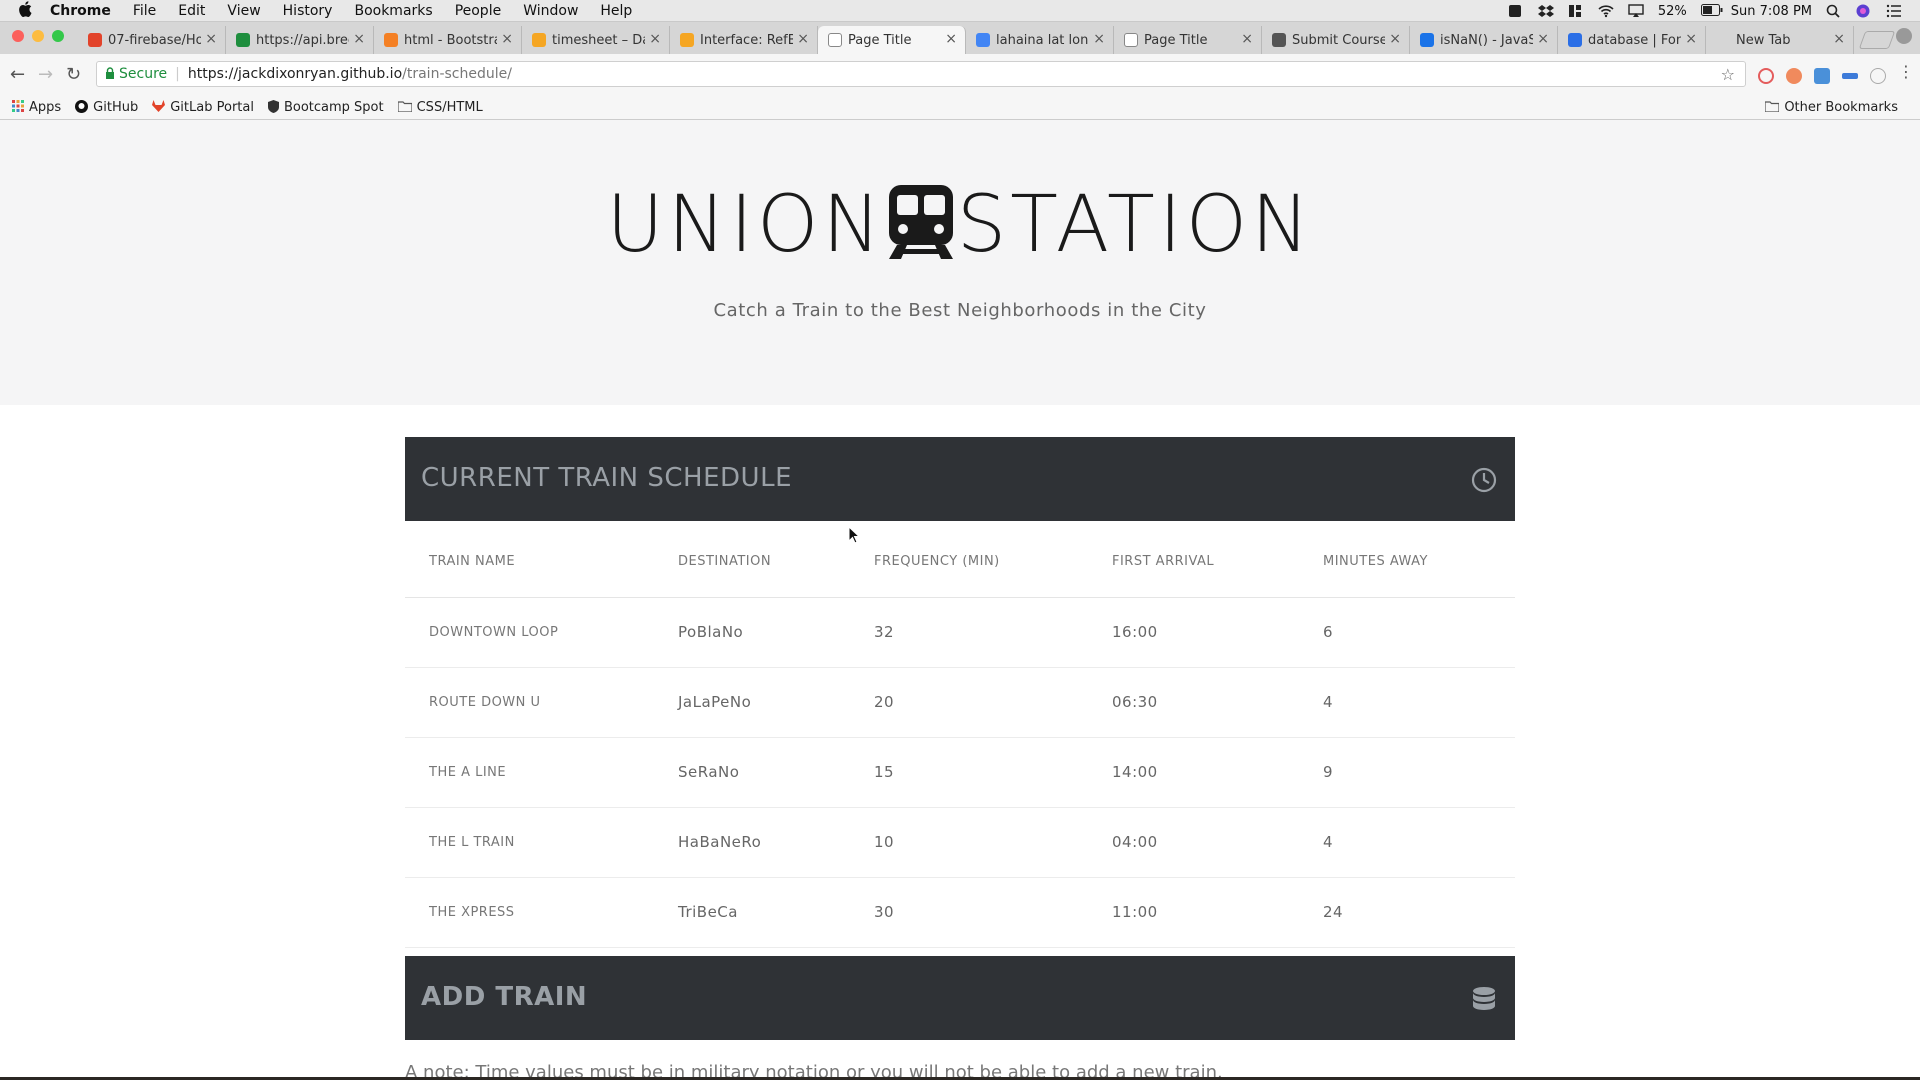 The height and width of the screenshot is (1080, 1920). What do you see at coordinates (1906, 71) in the screenshot?
I see `chrome-menu-icon: ⋮` at bounding box center [1906, 71].